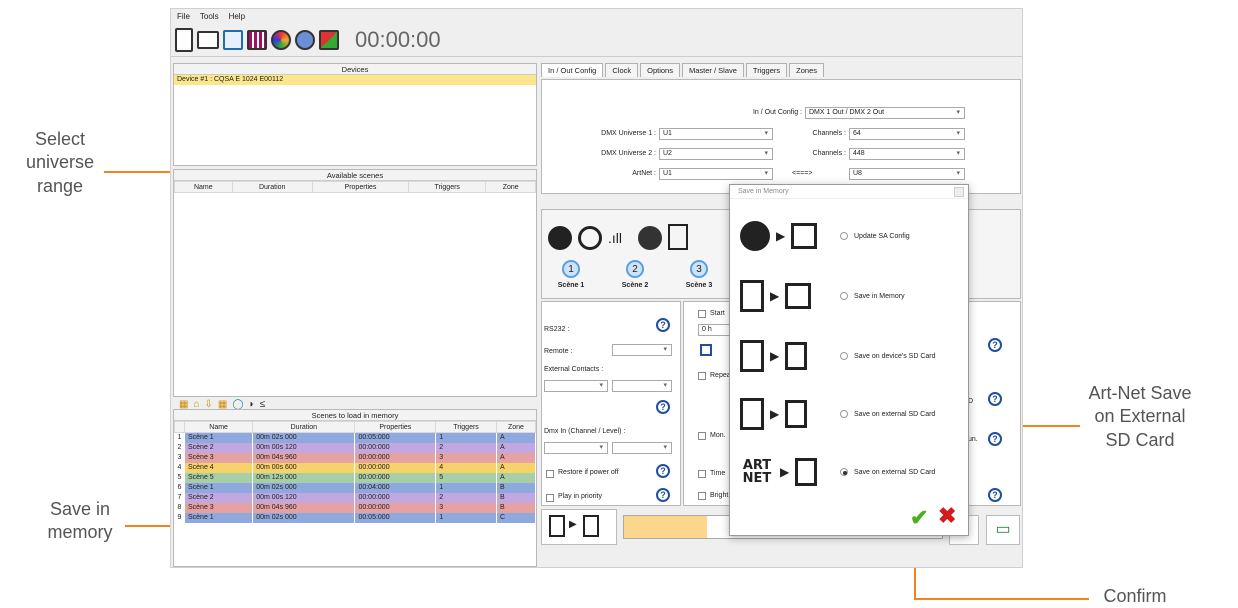 The height and width of the screenshot is (608, 1238). I want to click on row-index: 7, so click(179, 497).